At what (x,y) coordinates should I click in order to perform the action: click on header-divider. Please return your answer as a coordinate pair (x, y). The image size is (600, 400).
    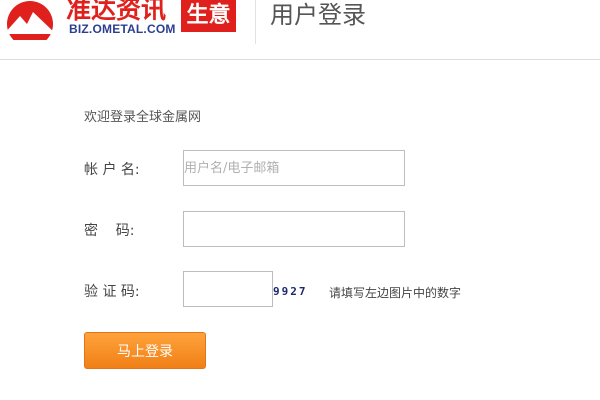
    Looking at the image, I should click on (255, 22).